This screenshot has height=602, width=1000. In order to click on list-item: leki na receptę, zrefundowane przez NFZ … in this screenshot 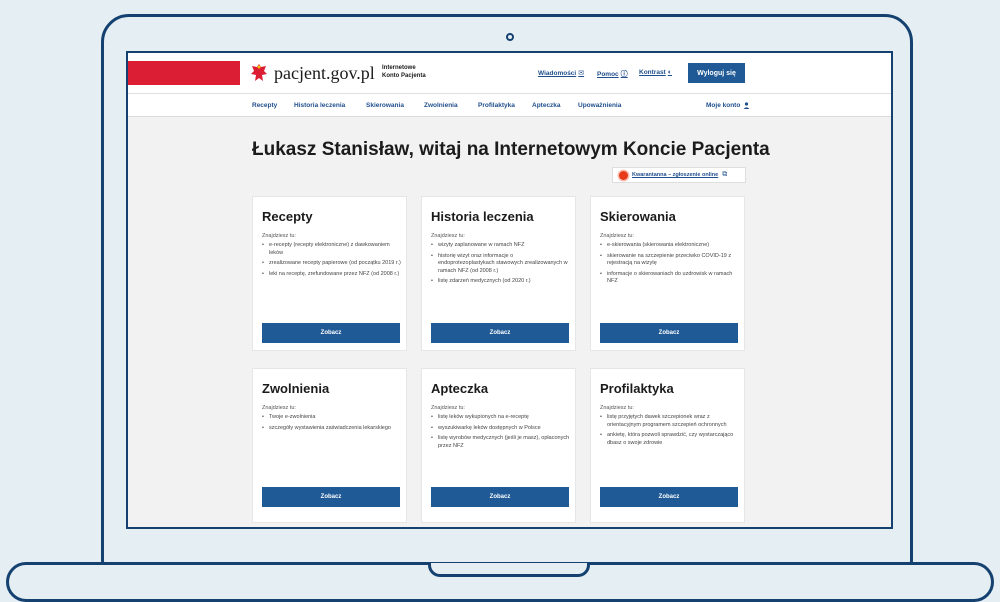, I will do `click(332, 275)`.